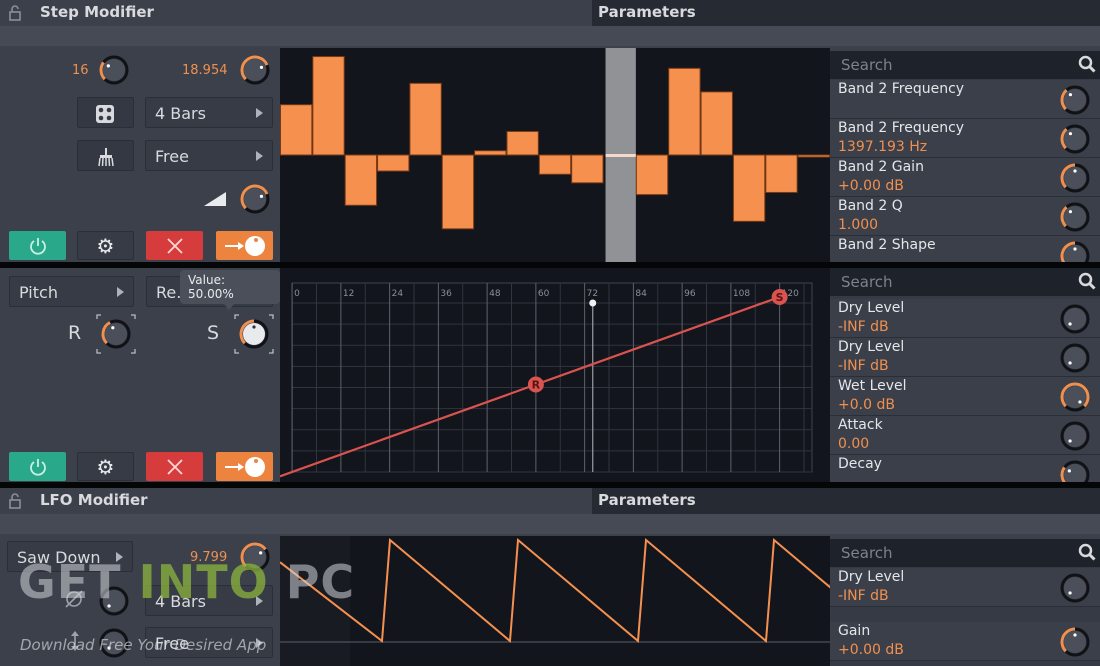 This screenshot has width=1100, height=666. I want to click on source-select: Pitch, so click(71, 291).